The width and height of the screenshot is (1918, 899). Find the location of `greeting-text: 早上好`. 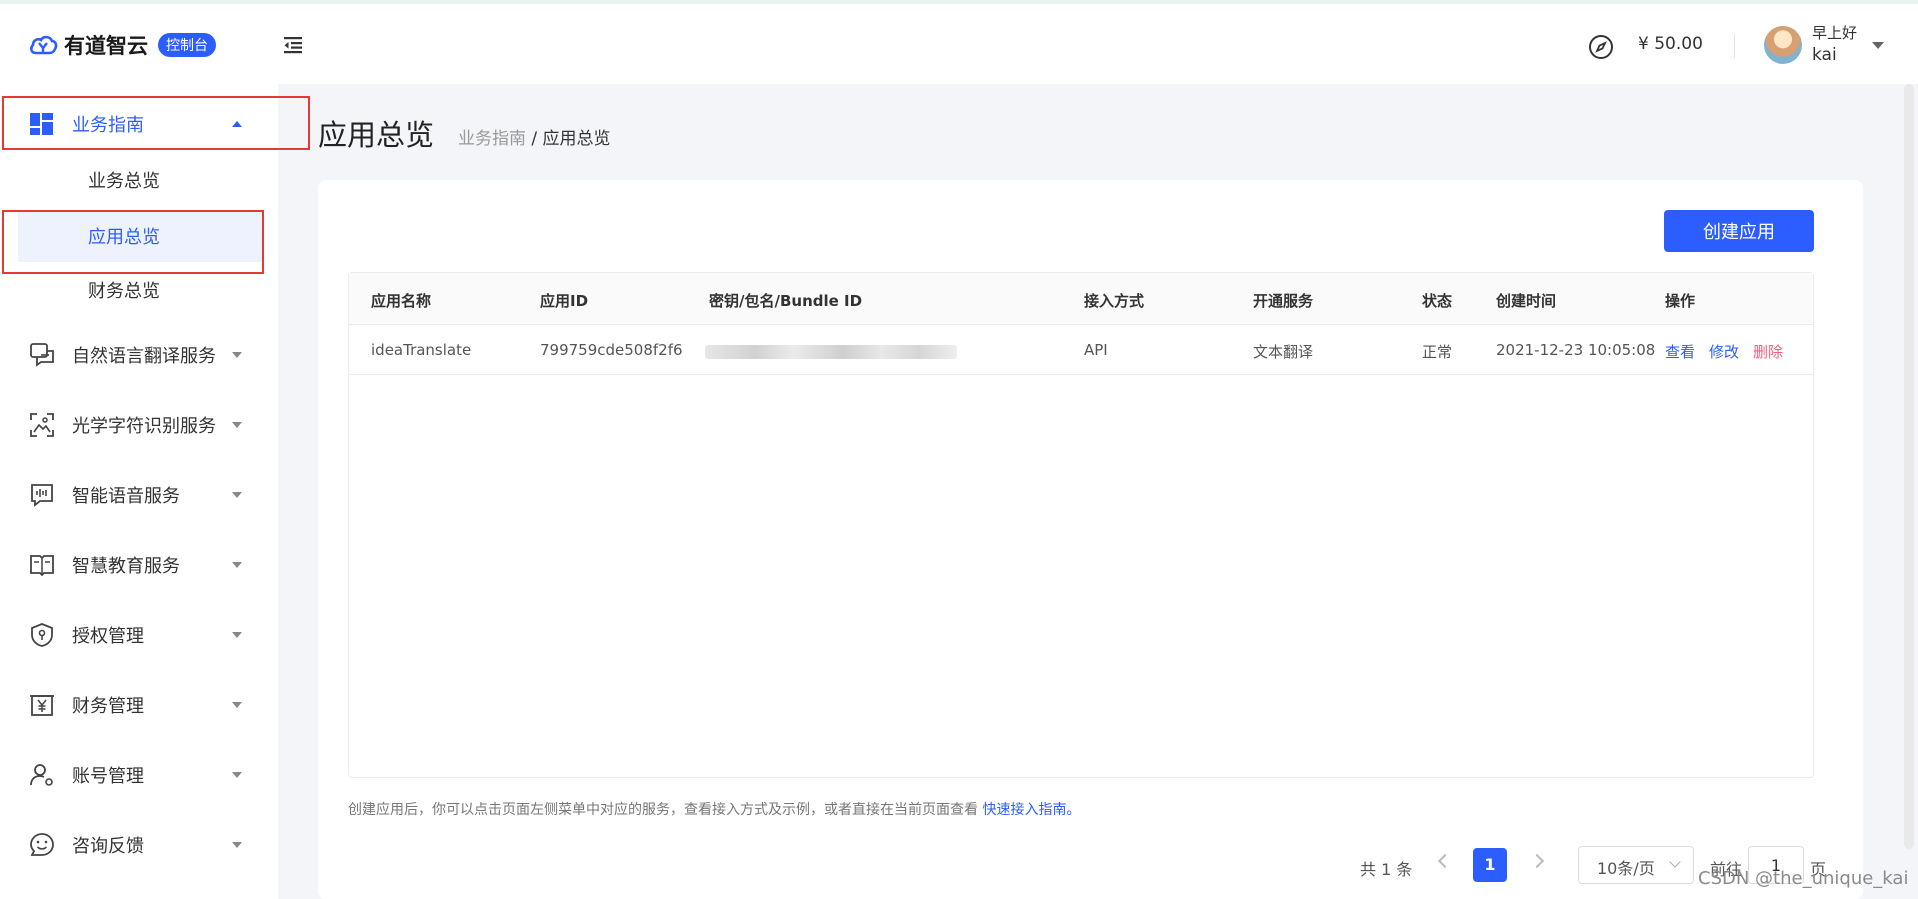

greeting-text: 早上好 is located at coordinates (1835, 33).